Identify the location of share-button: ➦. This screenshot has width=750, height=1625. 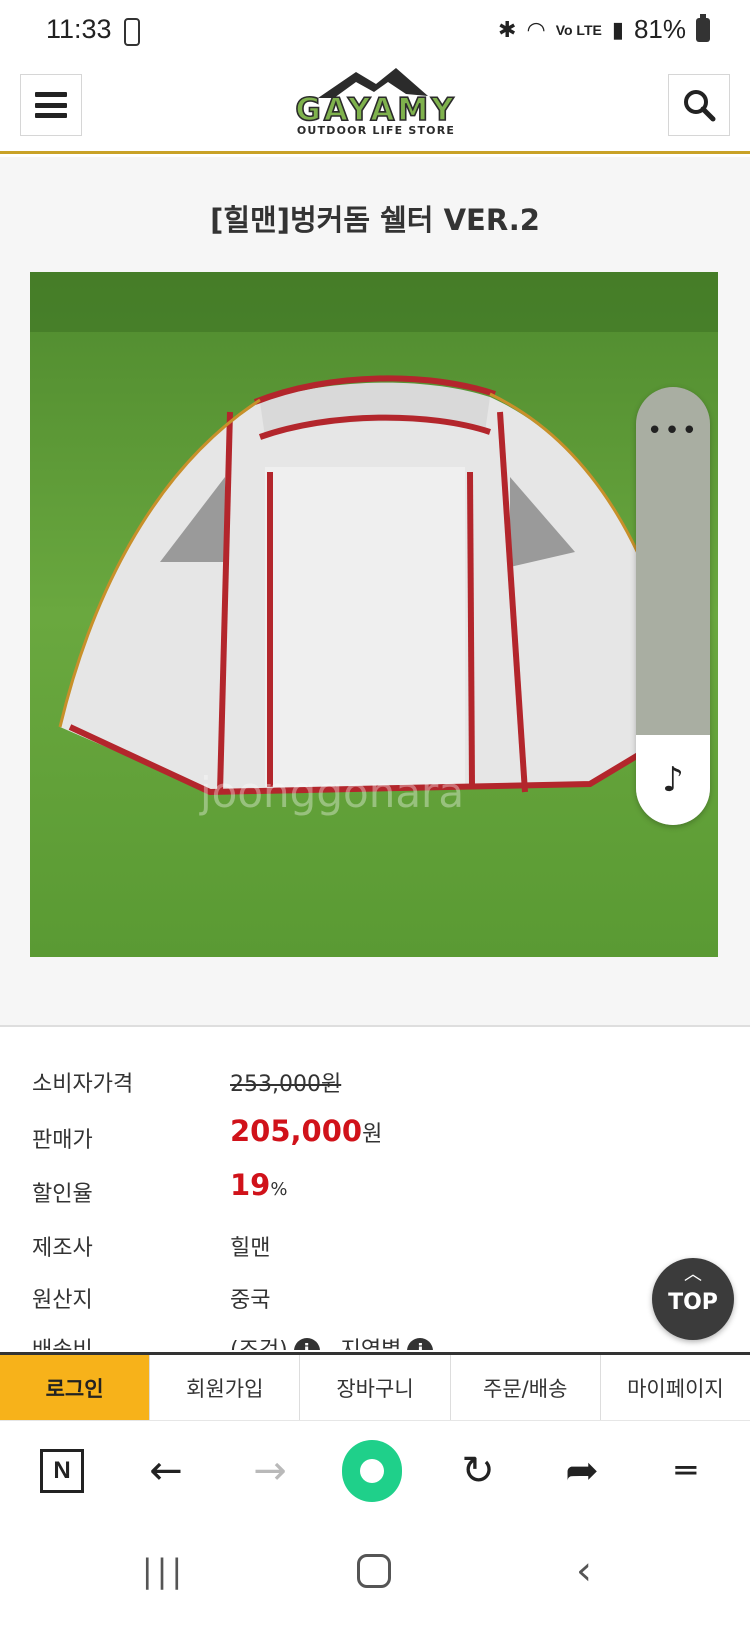
(582, 1471).